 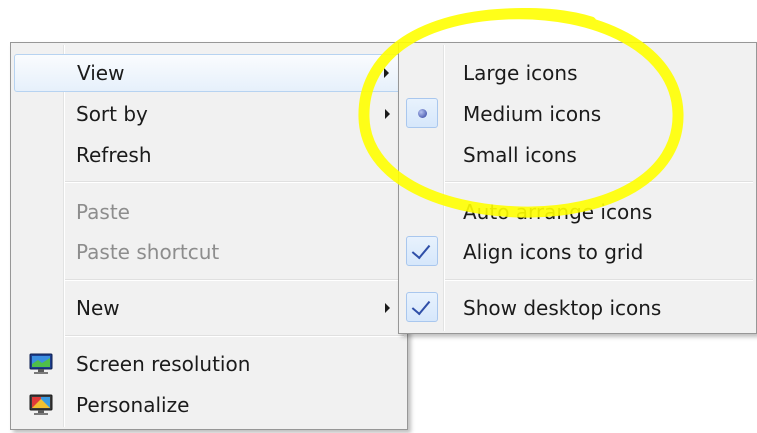 What do you see at coordinates (209, 405) in the screenshot?
I see `menu-item-personalize: Personalize` at bounding box center [209, 405].